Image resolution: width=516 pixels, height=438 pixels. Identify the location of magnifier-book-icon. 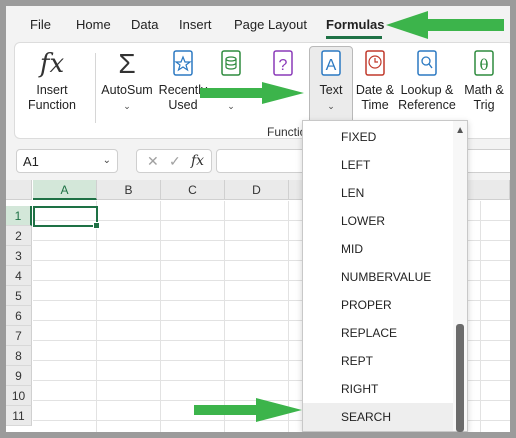
(427, 63).